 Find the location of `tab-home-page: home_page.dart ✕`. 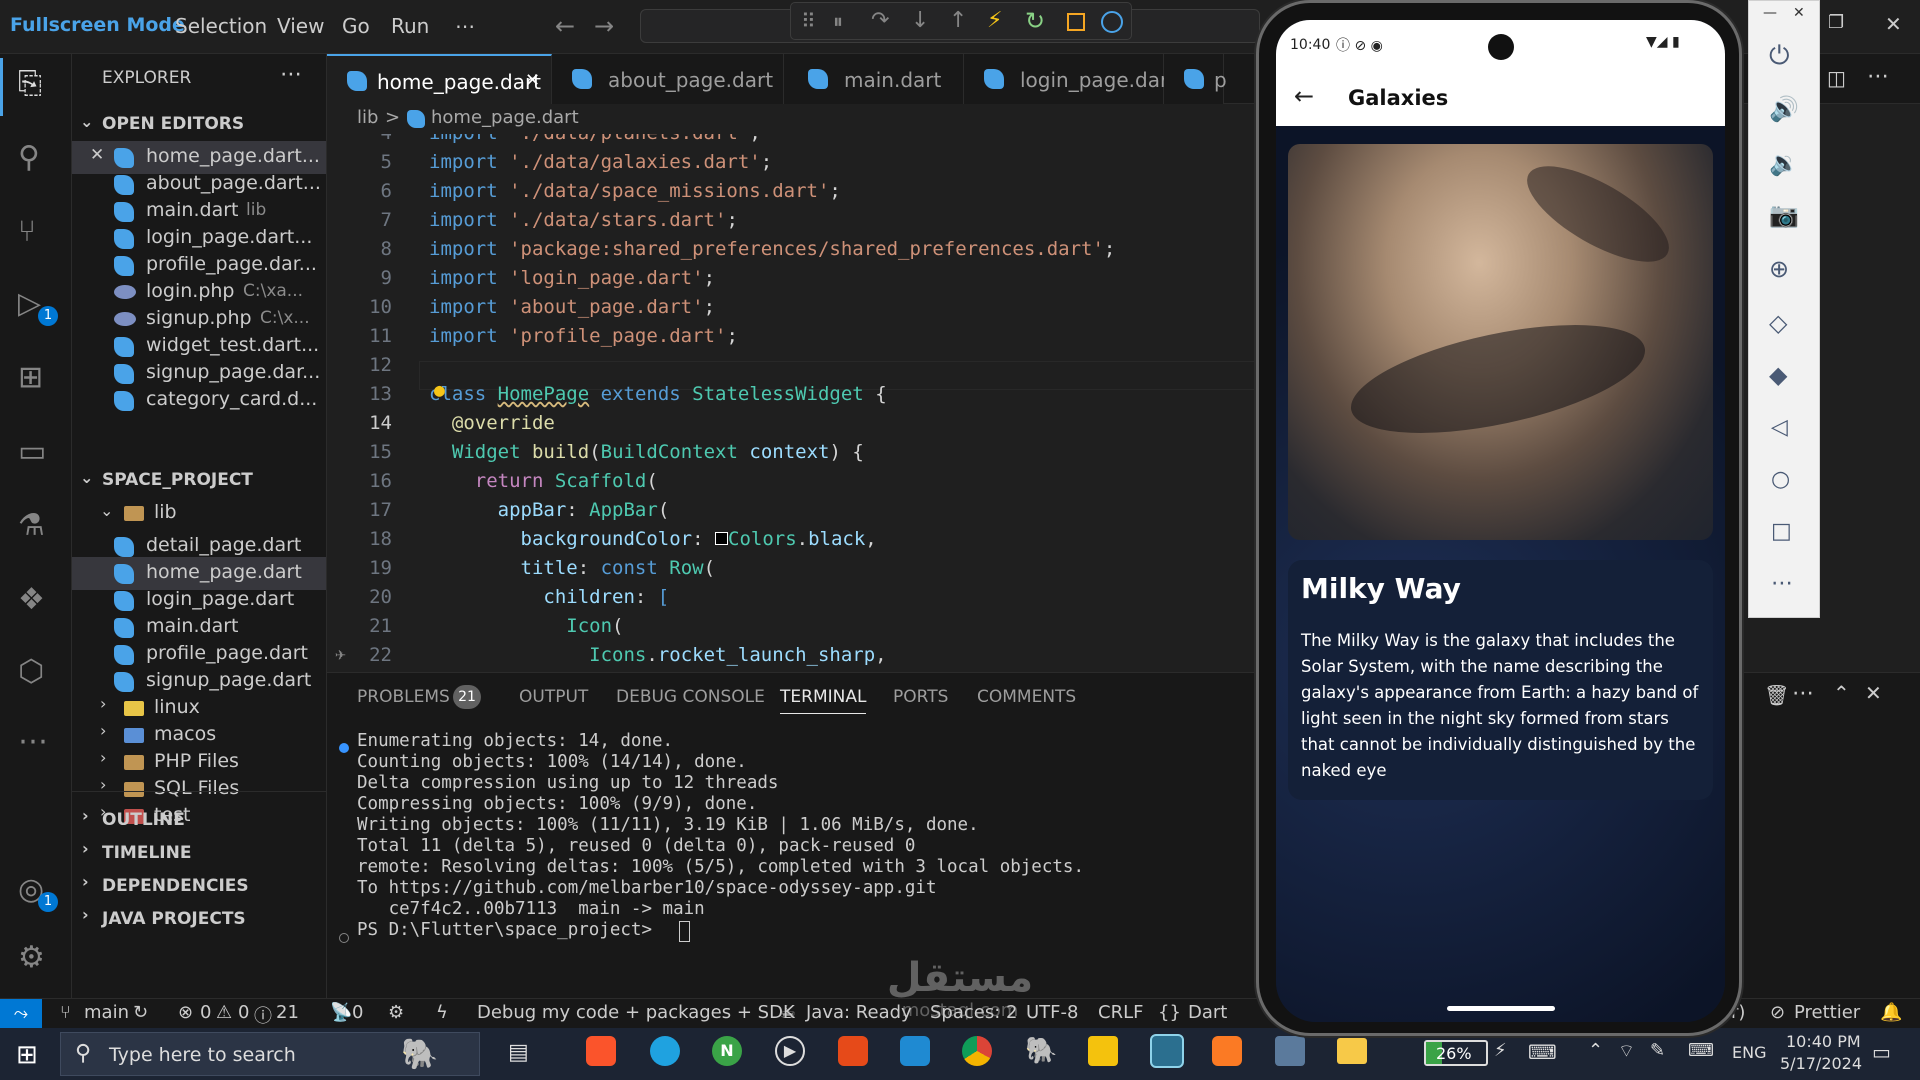

tab-home-page: home_page.dart ✕ is located at coordinates (439, 79).